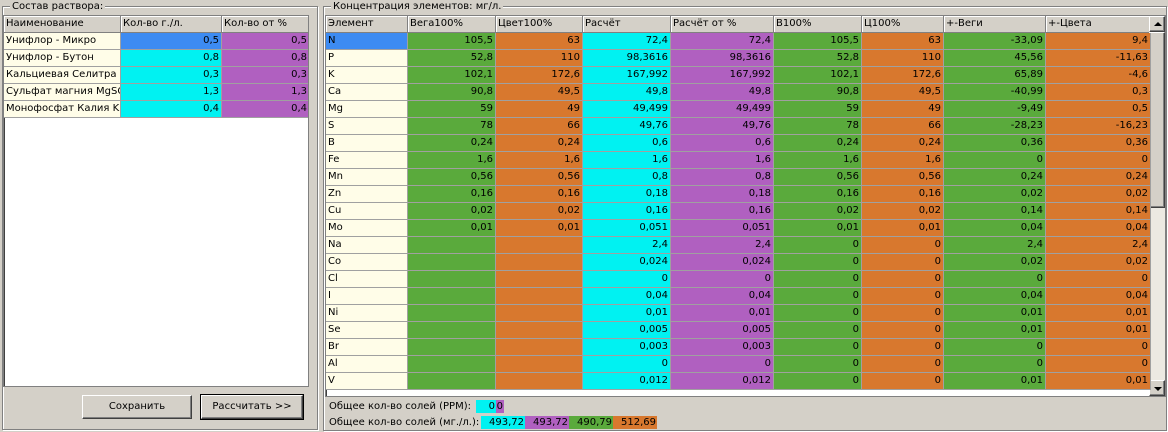 The width and height of the screenshot is (1168, 432). What do you see at coordinates (367, 313) in the screenshot?
I see `element-name-cell: Ni` at bounding box center [367, 313].